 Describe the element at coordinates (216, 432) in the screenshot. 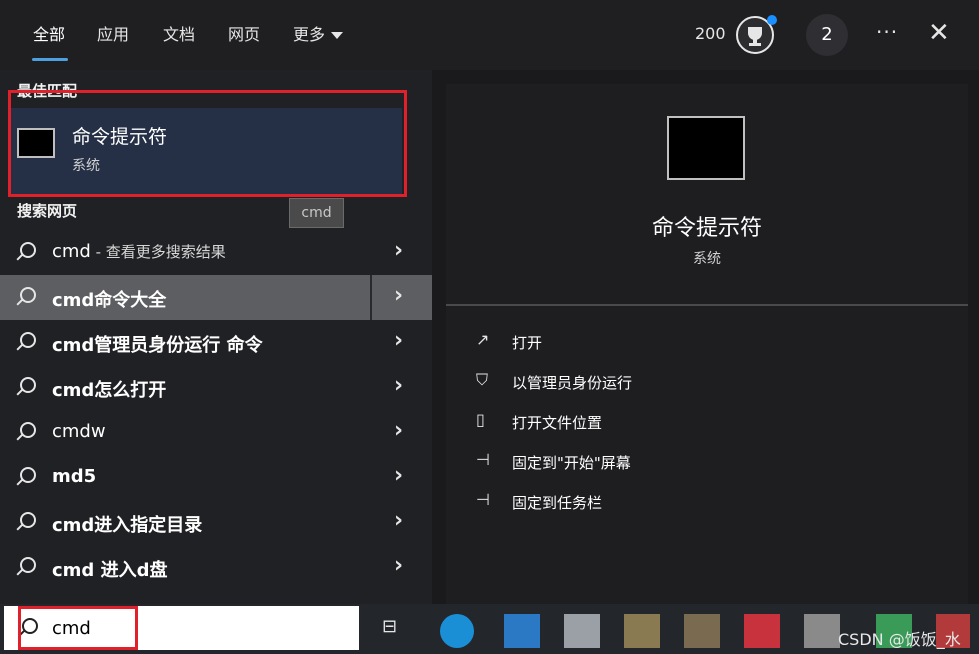

I see `result-row: cmdw ›` at that location.